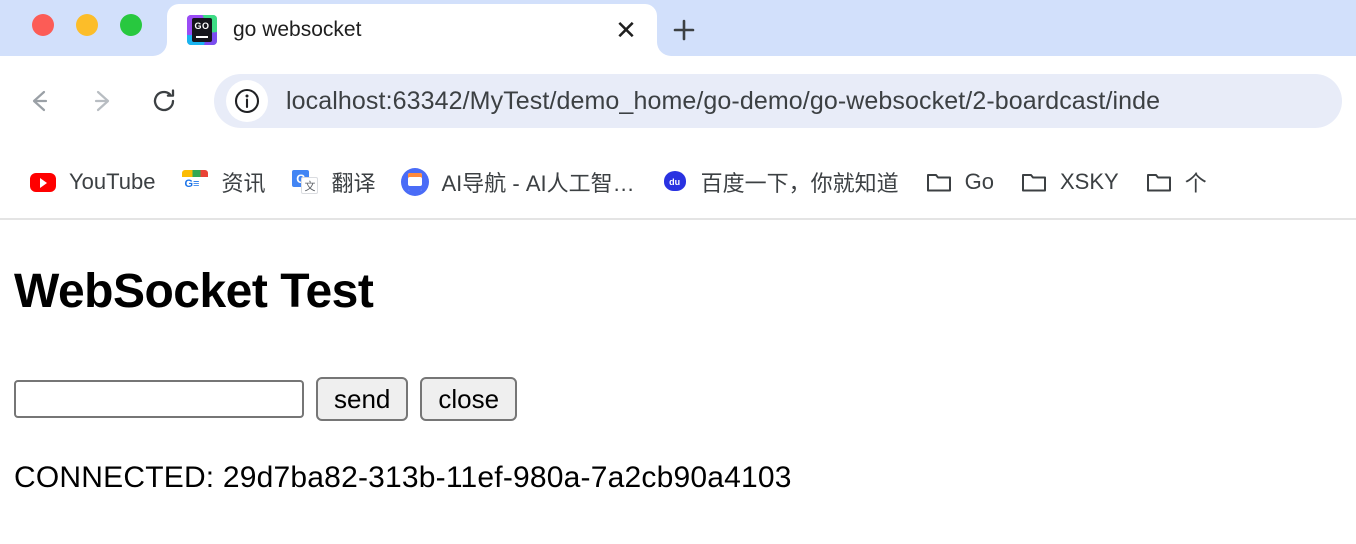 The width and height of the screenshot is (1356, 544). I want to click on bookmark-folder-personal: 个, so click(1176, 182).